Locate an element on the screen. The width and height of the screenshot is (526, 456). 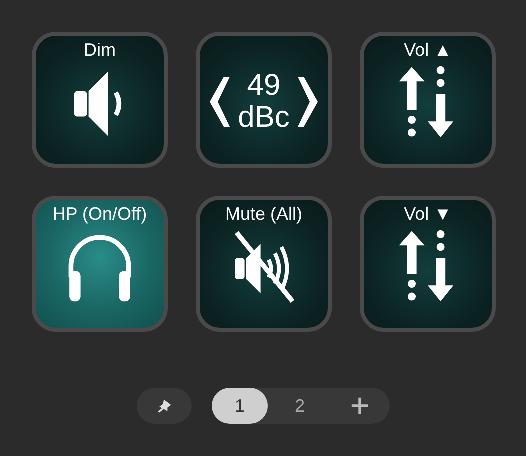
pin-icon is located at coordinates (165, 406).